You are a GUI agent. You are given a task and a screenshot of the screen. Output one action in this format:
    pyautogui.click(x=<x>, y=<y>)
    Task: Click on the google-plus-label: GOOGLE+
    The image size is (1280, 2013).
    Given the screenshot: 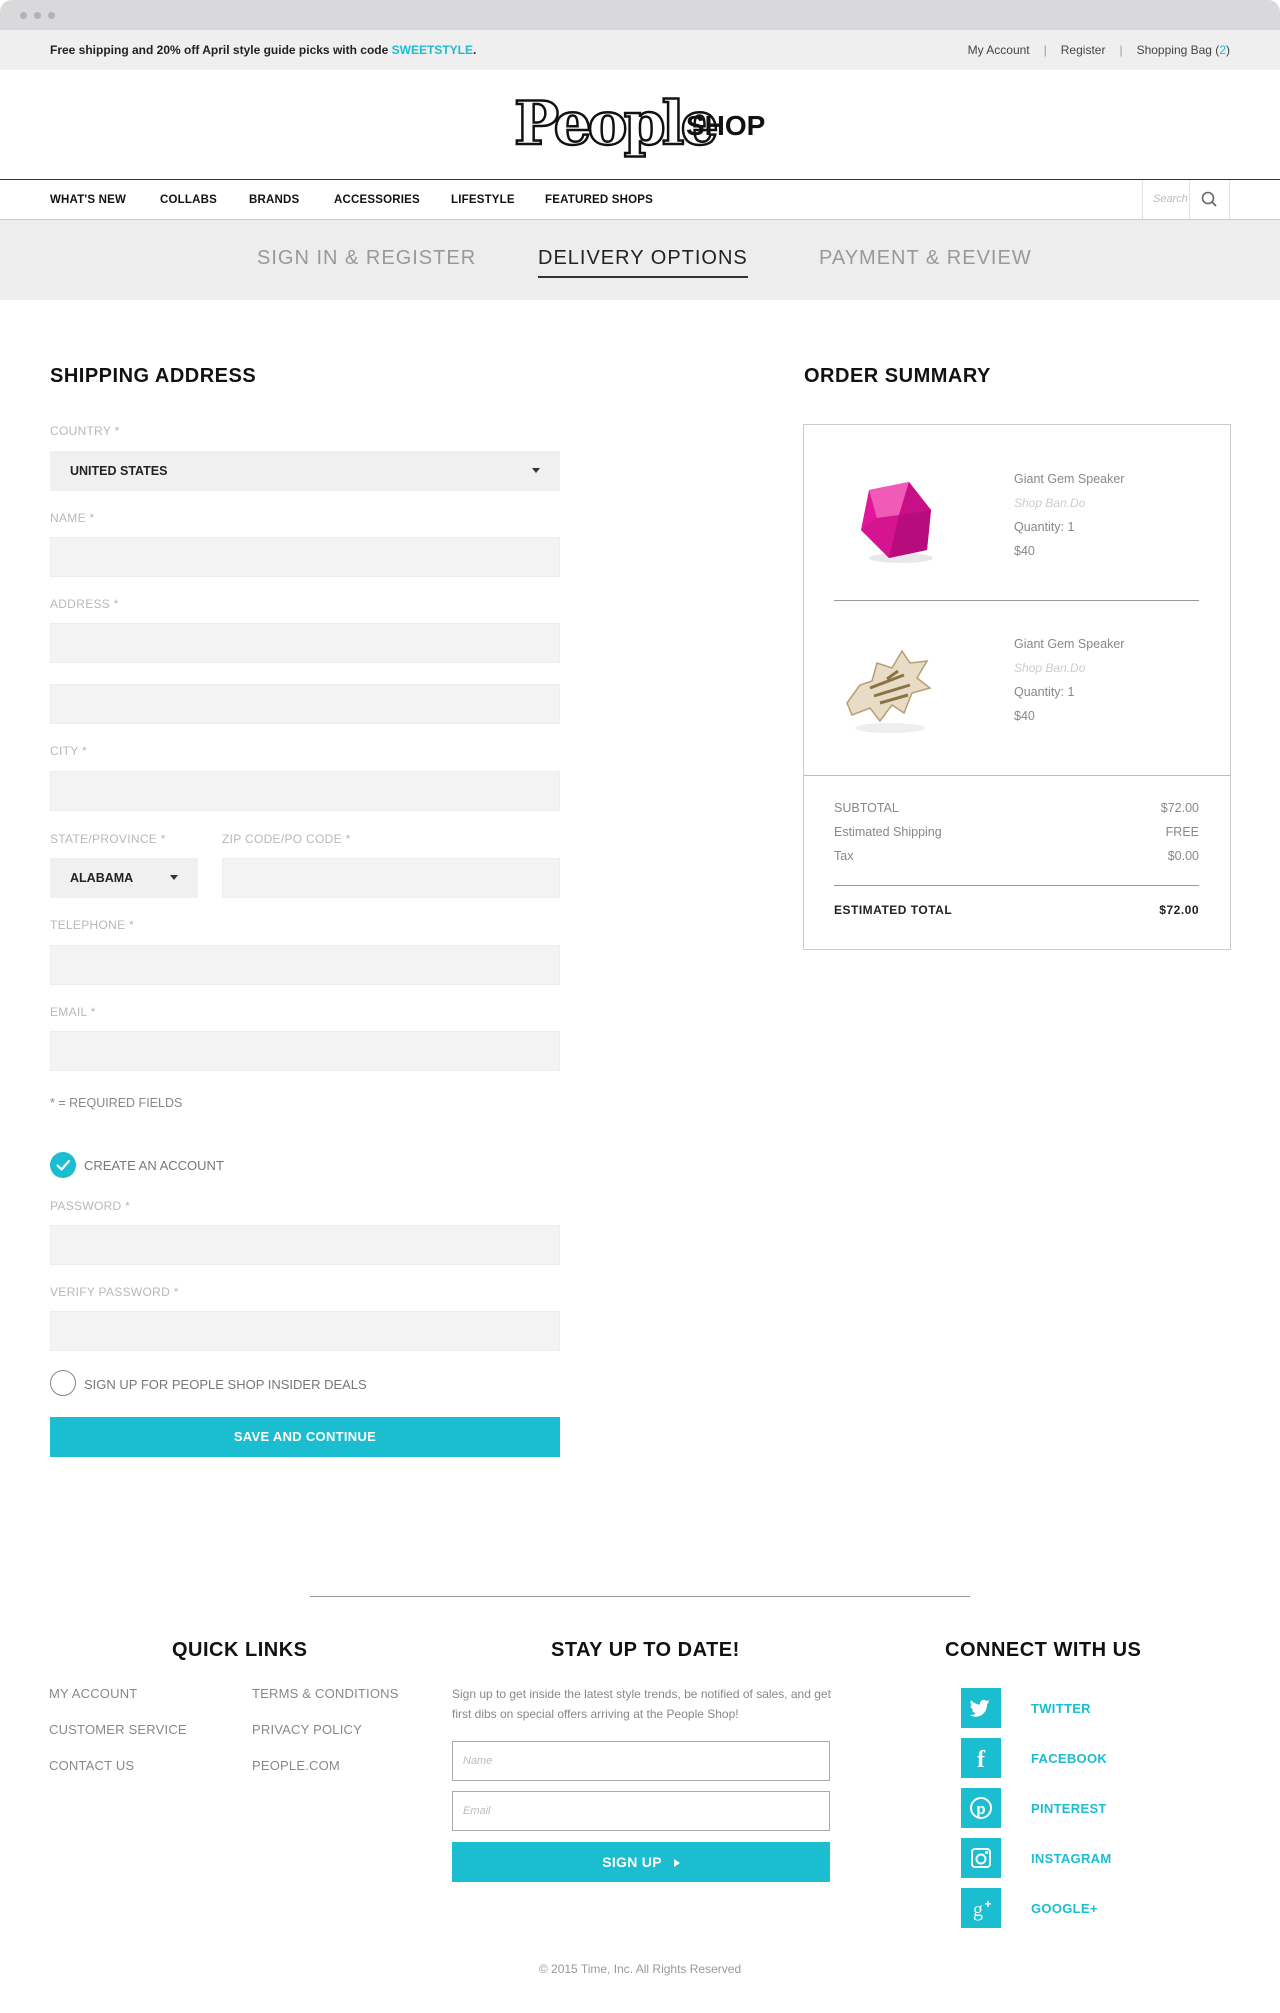 What is the action you would take?
    pyautogui.click(x=1064, y=1908)
    